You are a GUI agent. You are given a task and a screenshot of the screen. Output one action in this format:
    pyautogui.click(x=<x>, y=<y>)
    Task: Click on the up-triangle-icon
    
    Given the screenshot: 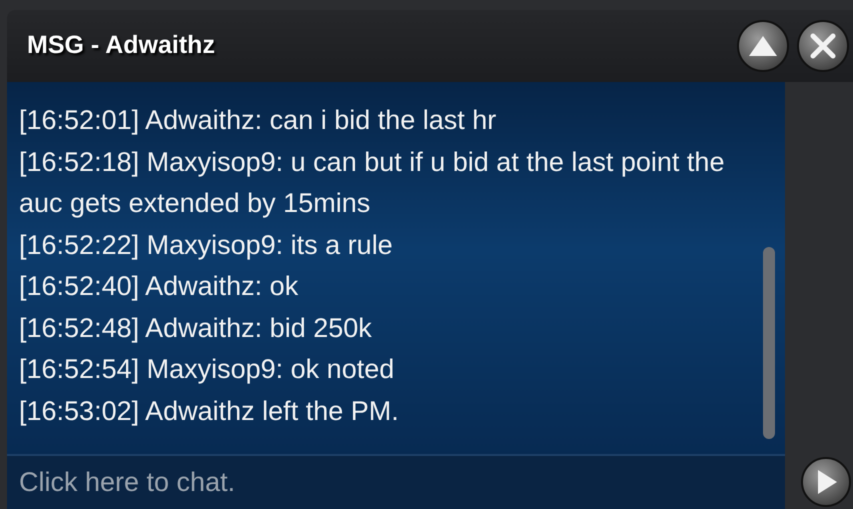 What is the action you would take?
    pyautogui.click(x=763, y=46)
    